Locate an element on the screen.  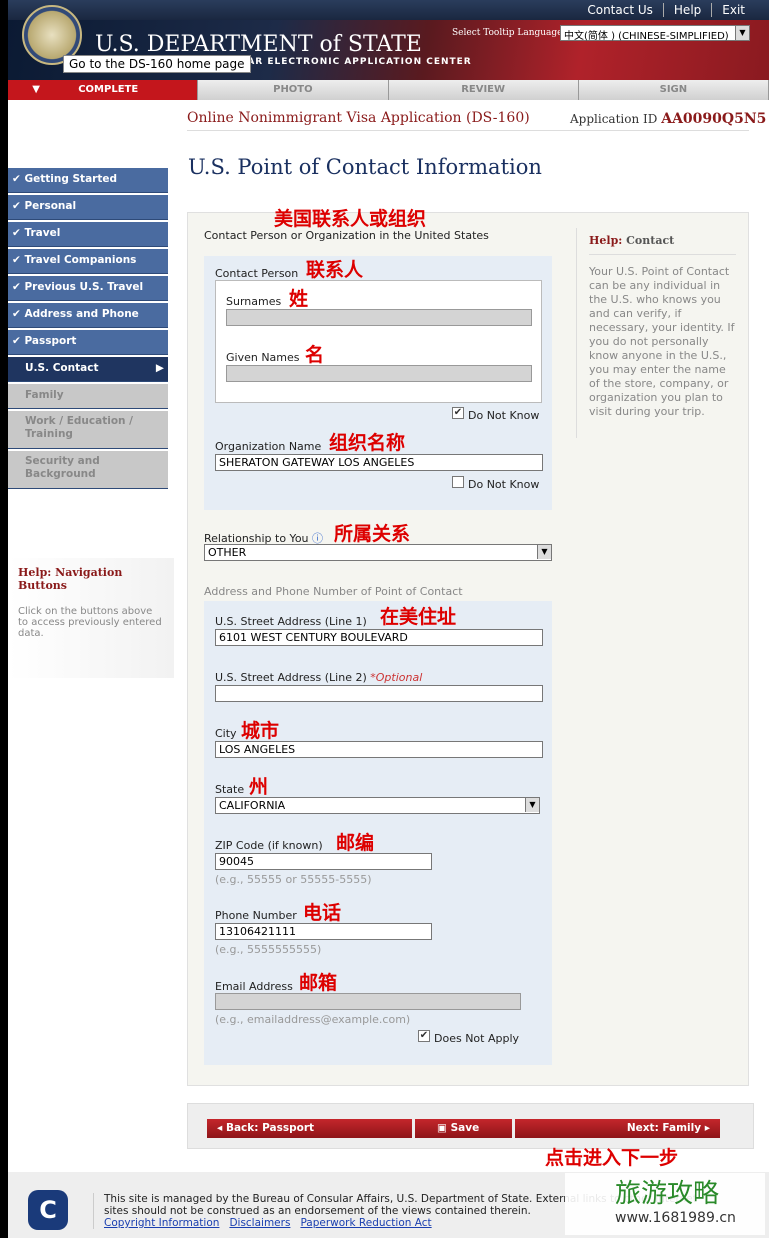
street2-input is located at coordinates (379, 693).